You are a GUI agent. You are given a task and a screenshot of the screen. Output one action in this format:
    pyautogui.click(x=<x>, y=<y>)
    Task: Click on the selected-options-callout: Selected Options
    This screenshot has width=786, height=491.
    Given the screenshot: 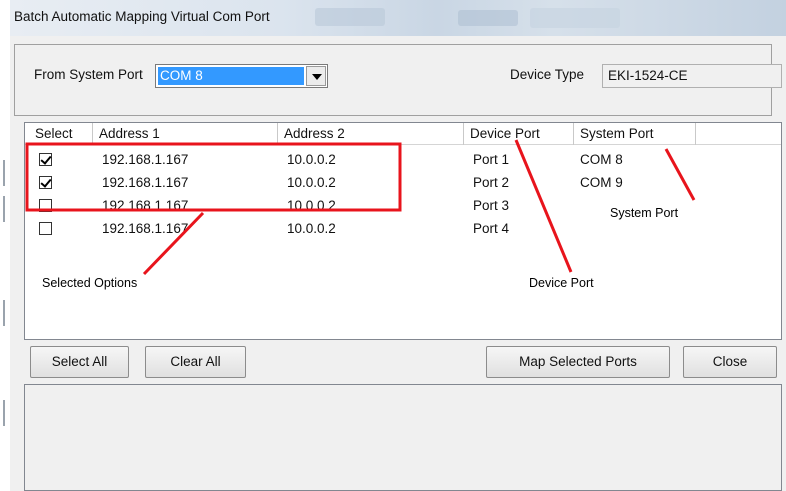 What is the action you would take?
    pyautogui.click(x=90, y=283)
    